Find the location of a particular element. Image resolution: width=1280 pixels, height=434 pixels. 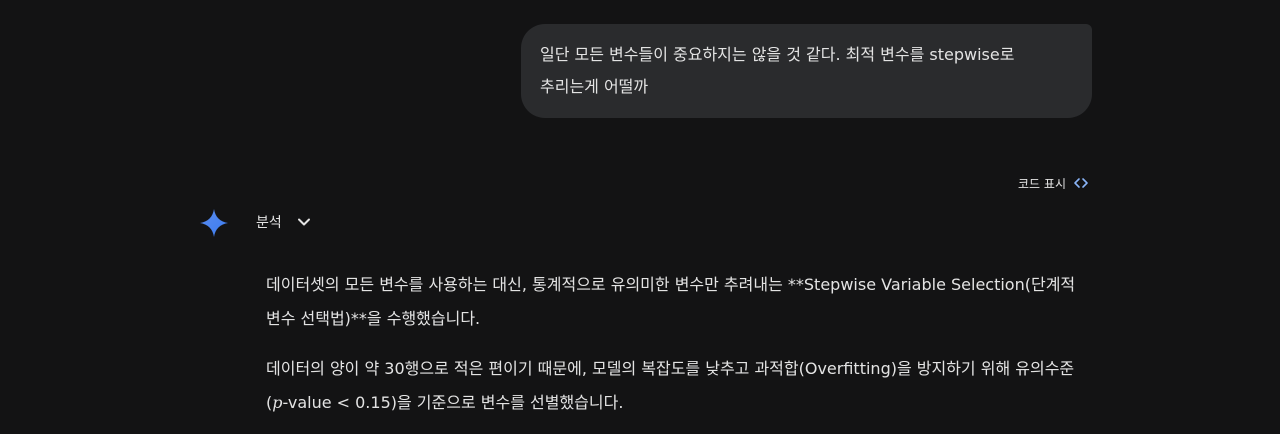

show-code-label: 코드 표시 is located at coordinates (1042, 183).